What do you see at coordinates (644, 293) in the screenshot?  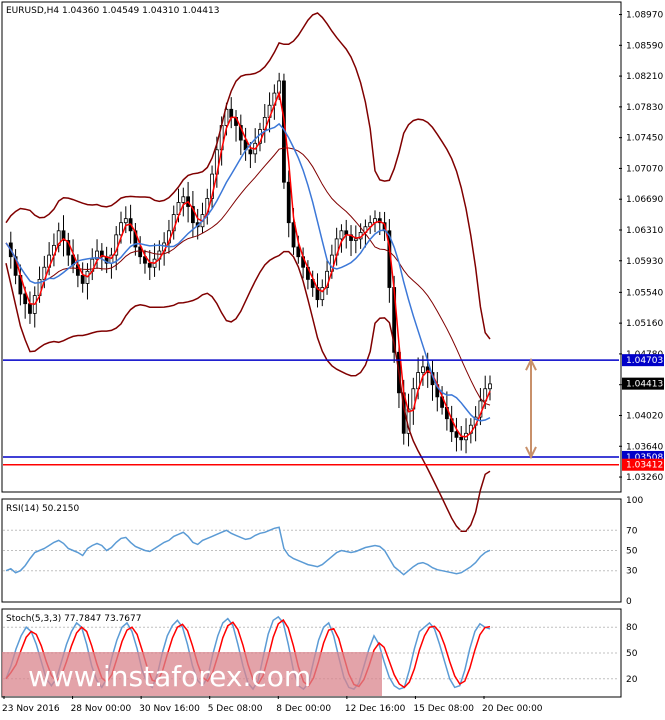 I see `price-axis-label: 1.05540` at bounding box center [644, 293].